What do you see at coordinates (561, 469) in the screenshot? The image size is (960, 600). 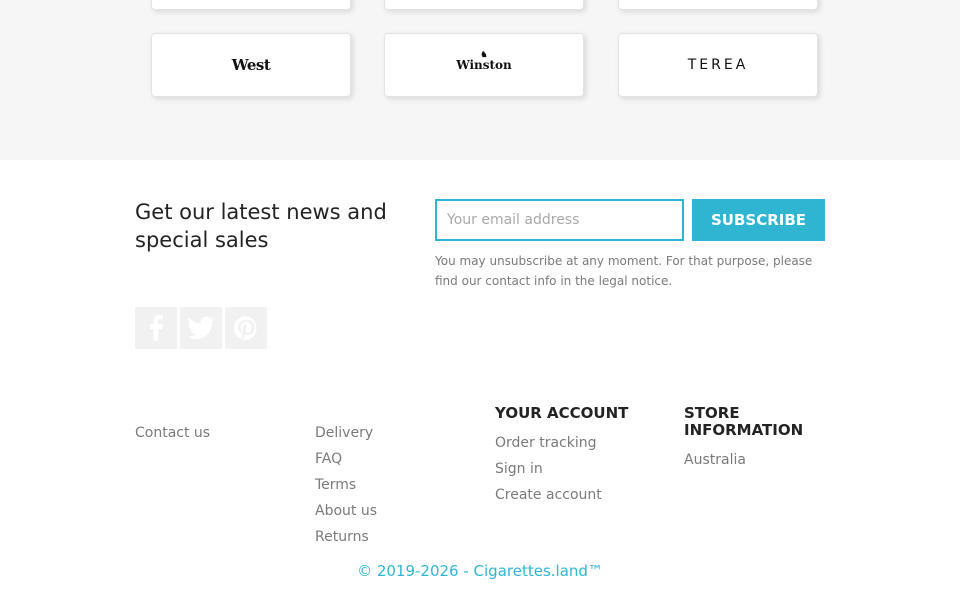 I see `footer-link-sign-in: Sign in` at bounding box center [561, 469].